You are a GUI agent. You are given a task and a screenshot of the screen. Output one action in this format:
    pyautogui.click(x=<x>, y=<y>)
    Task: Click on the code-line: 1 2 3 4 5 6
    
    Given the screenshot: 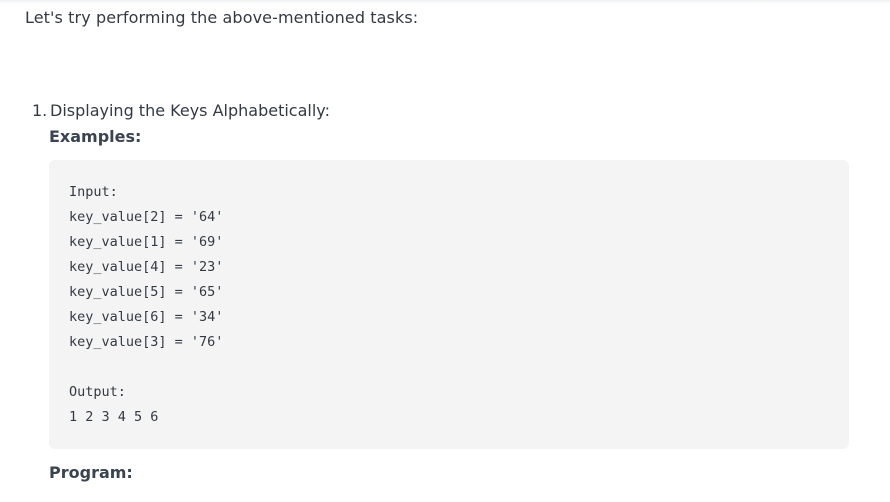 What is the action you would take?
    pyautogui.click(x=114, y=417)
    